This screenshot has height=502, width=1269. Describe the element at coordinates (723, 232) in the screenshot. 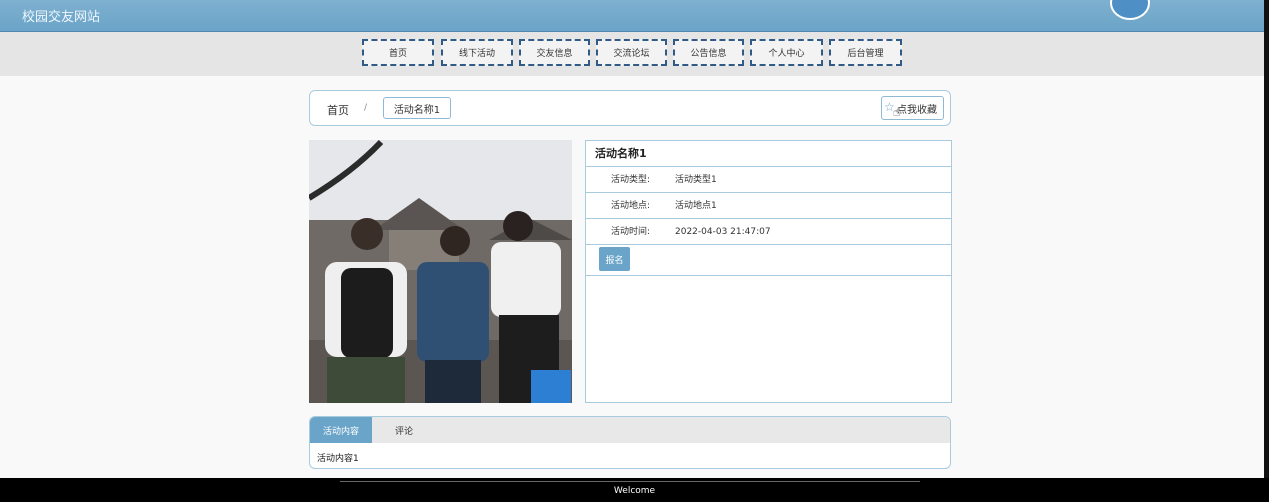

I see `info-value: 2022-04-03 21:47:07` at that location.